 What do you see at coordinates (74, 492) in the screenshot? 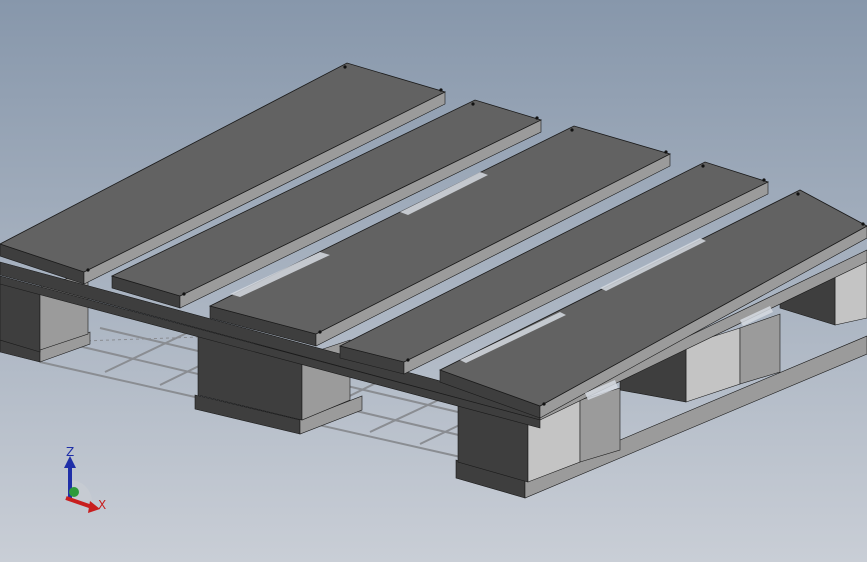
I see `triad-origin-icon` at bounding box center [74, 492].